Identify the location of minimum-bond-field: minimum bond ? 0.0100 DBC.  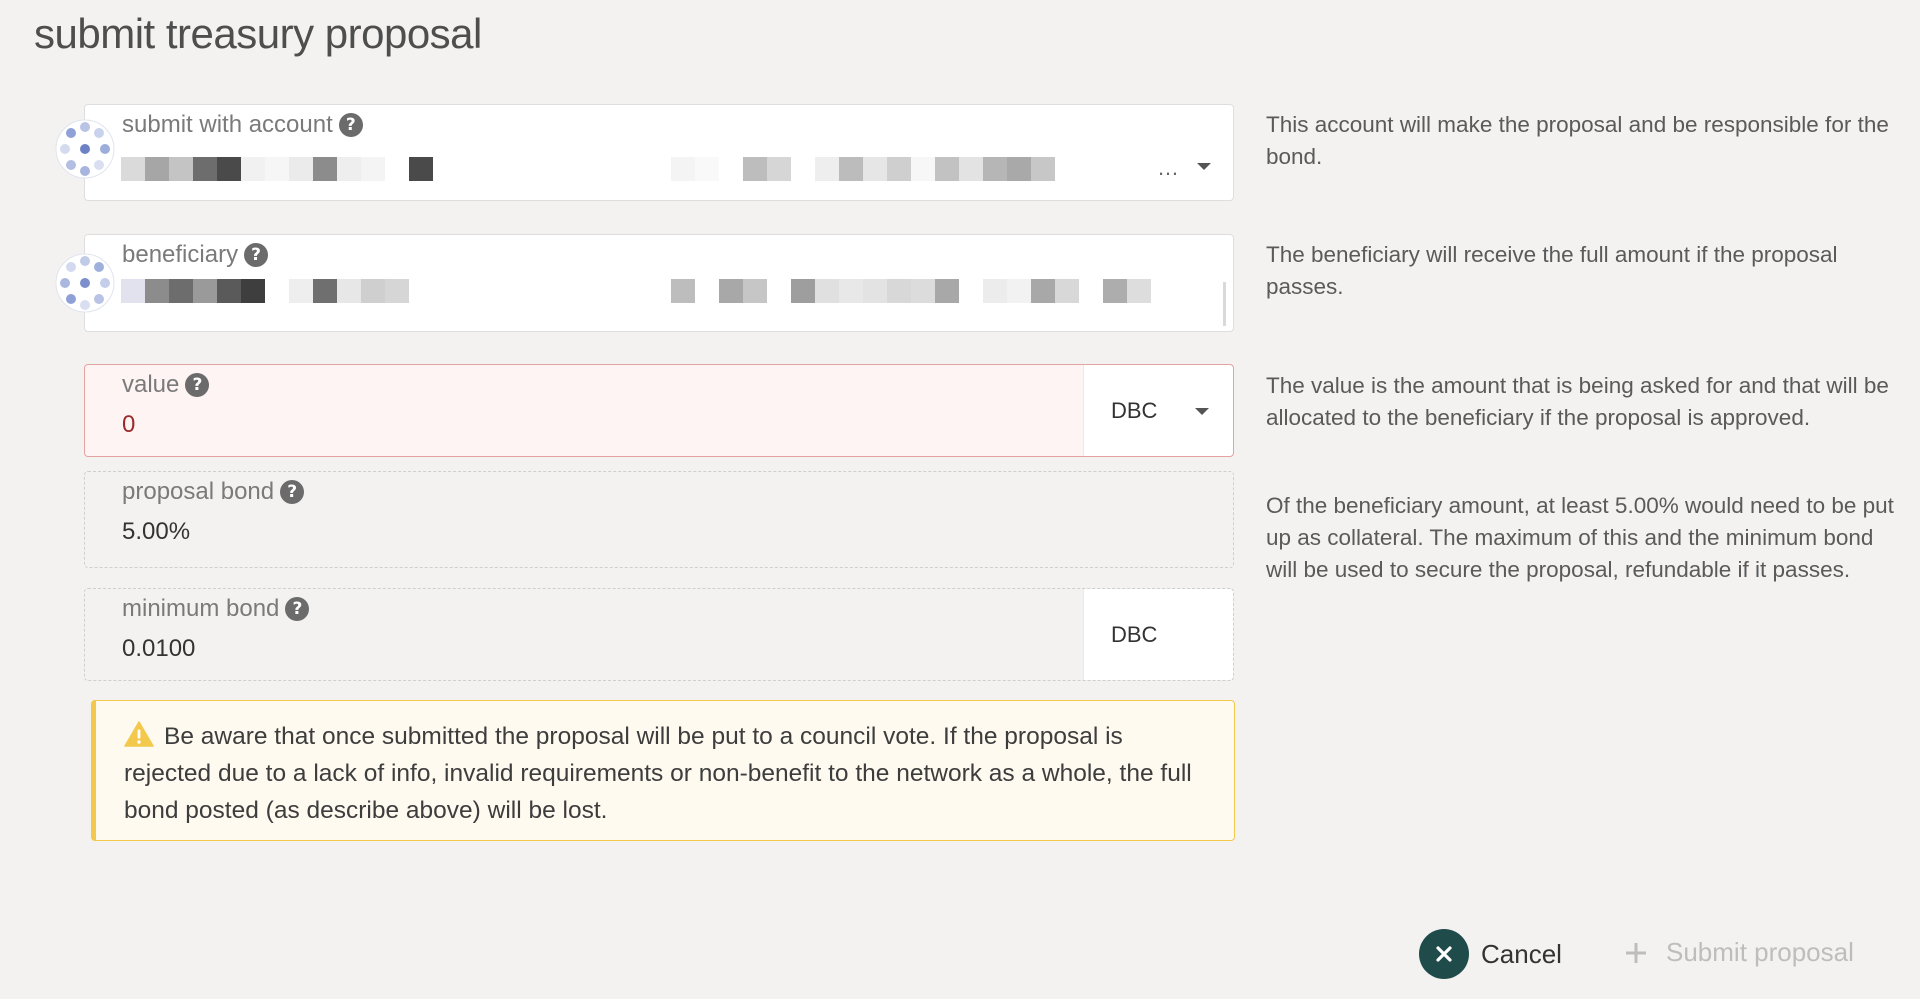
(659, 634).